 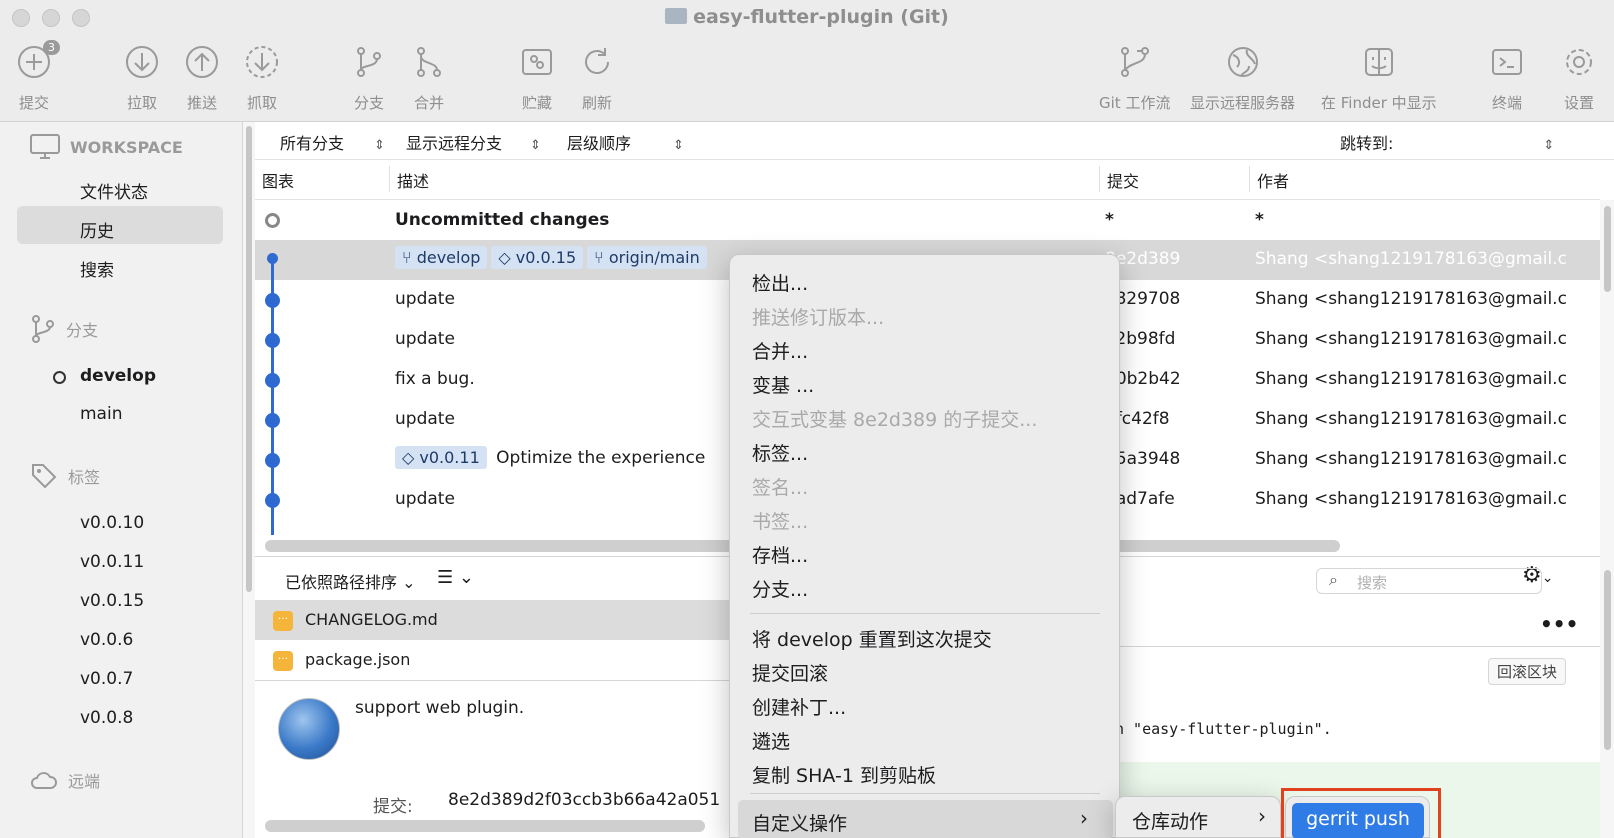 What do you see at coordinates (597, 61) in the screenshot?
I see `refresh-icon` at bounding box center [597, 61].